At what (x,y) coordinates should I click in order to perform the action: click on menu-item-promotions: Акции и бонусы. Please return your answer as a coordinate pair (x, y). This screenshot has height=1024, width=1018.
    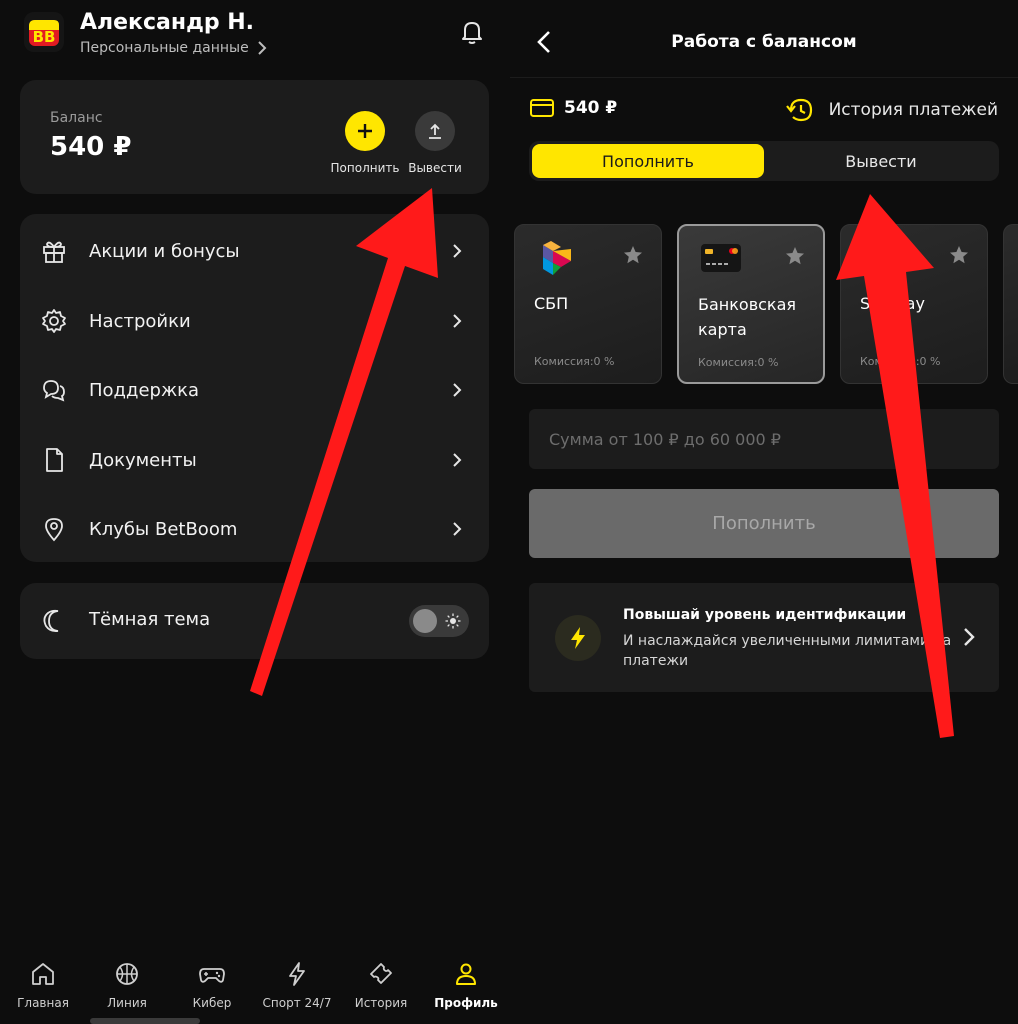
    Looking at the image, I should click on (254, 251).